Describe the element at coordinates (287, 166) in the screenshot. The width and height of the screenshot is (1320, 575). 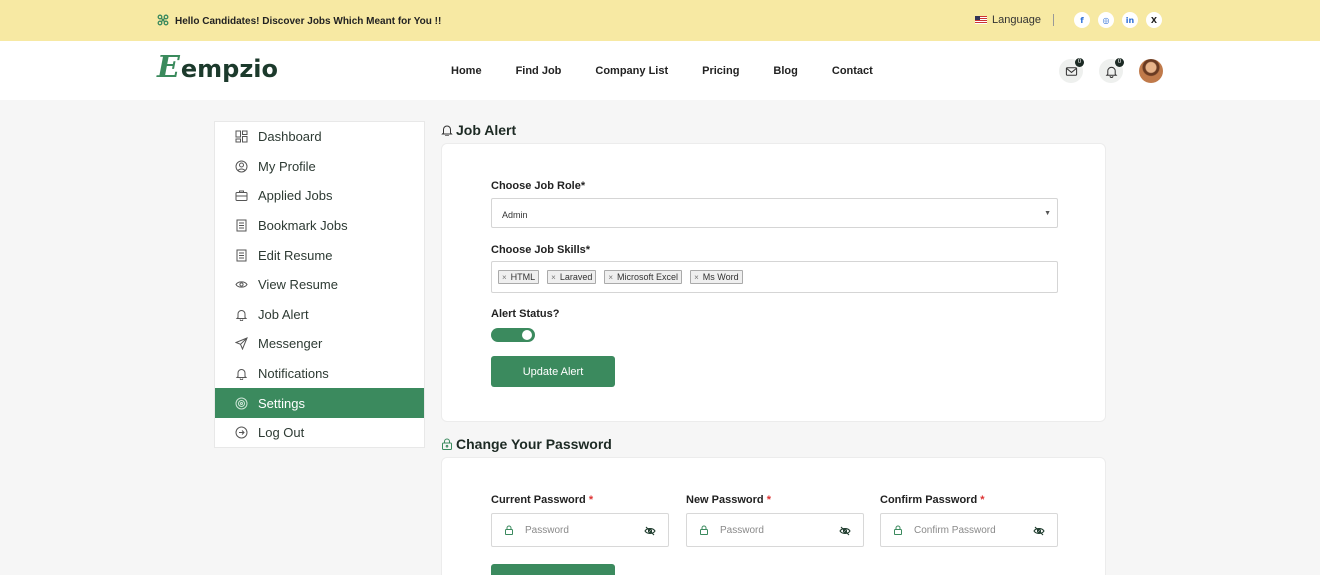
I see `sidebar-item-label: My Profile` at that location.